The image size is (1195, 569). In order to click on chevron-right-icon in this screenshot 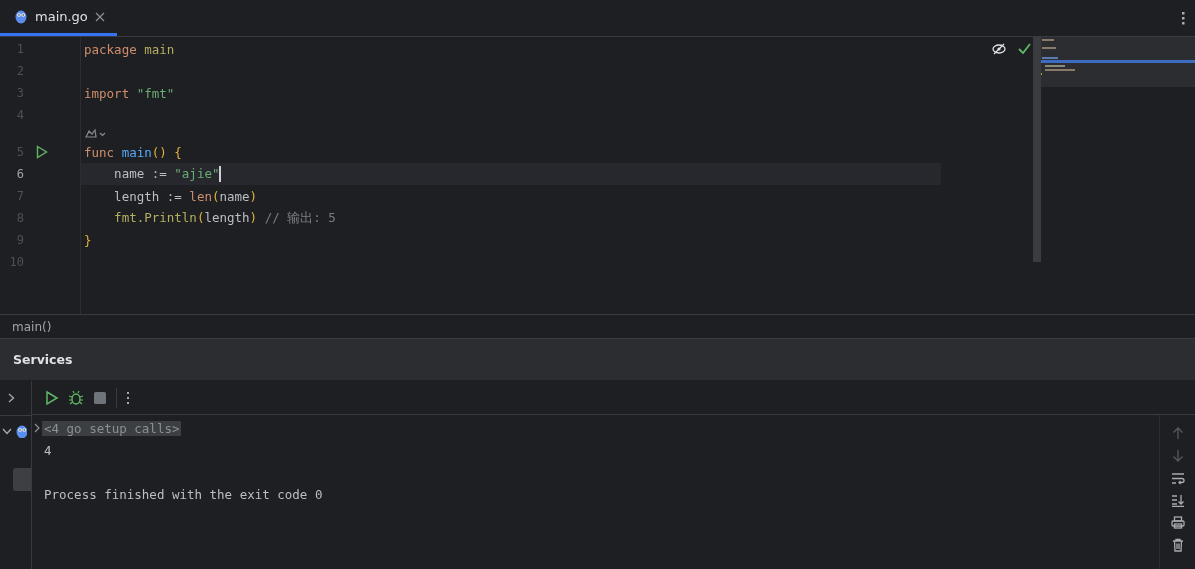, I will do `click(11, 398)`.